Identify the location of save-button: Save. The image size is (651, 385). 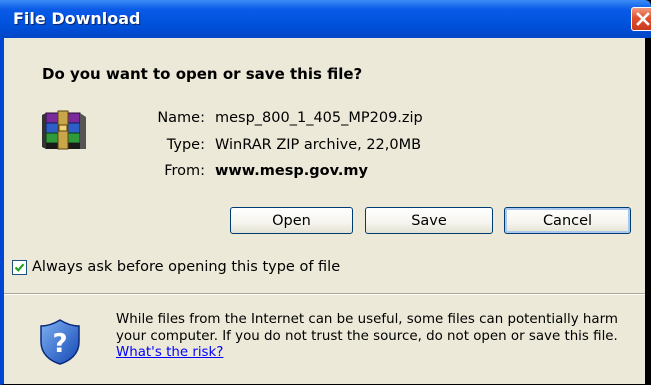
(429, 220).